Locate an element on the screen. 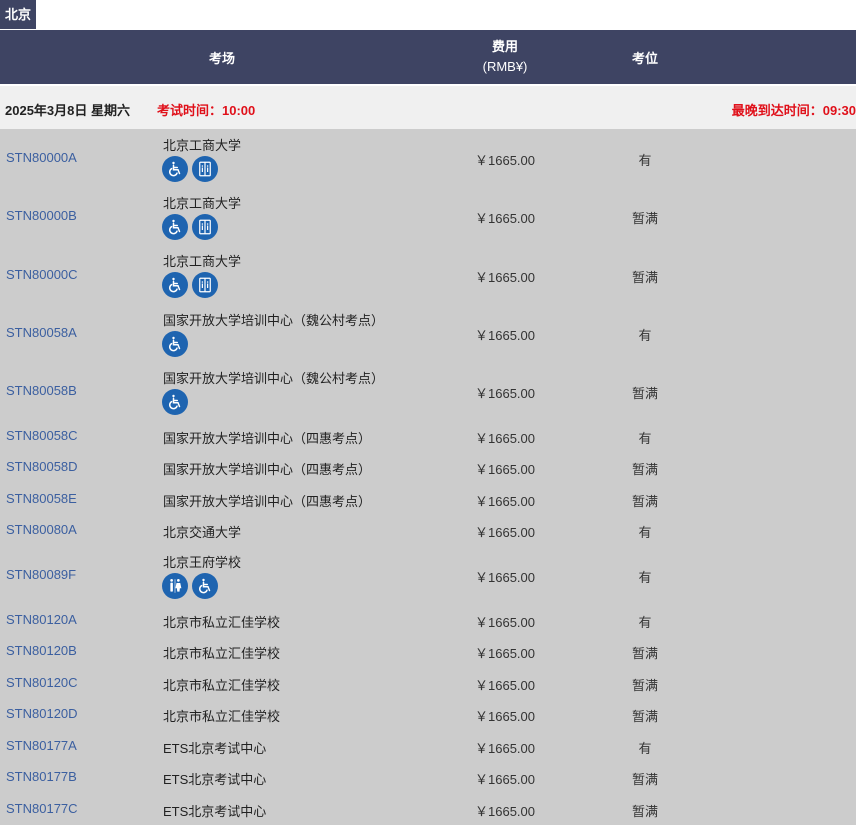 The height and width of the screenshot is (825, 858). center-code-link: STN80089F is located at coordinates (41, 574).